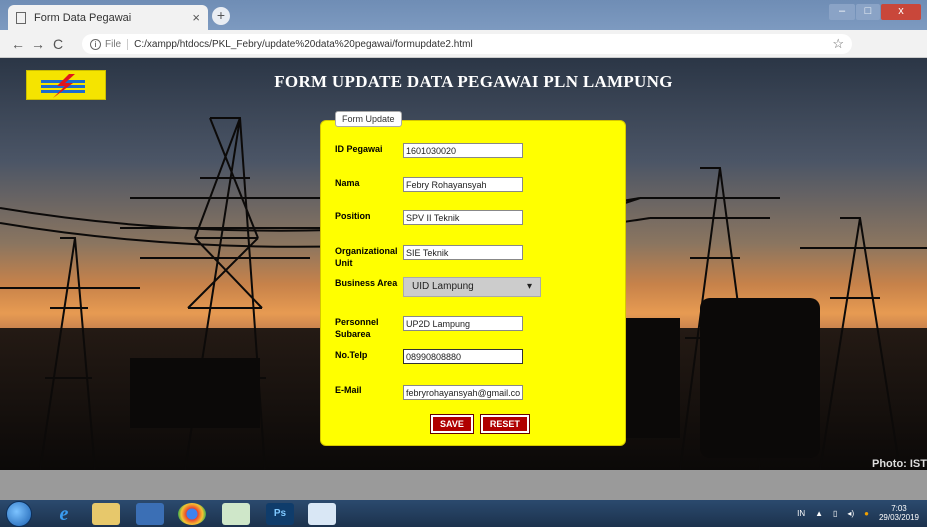  I want to click on page-icon, so click(21, 17).